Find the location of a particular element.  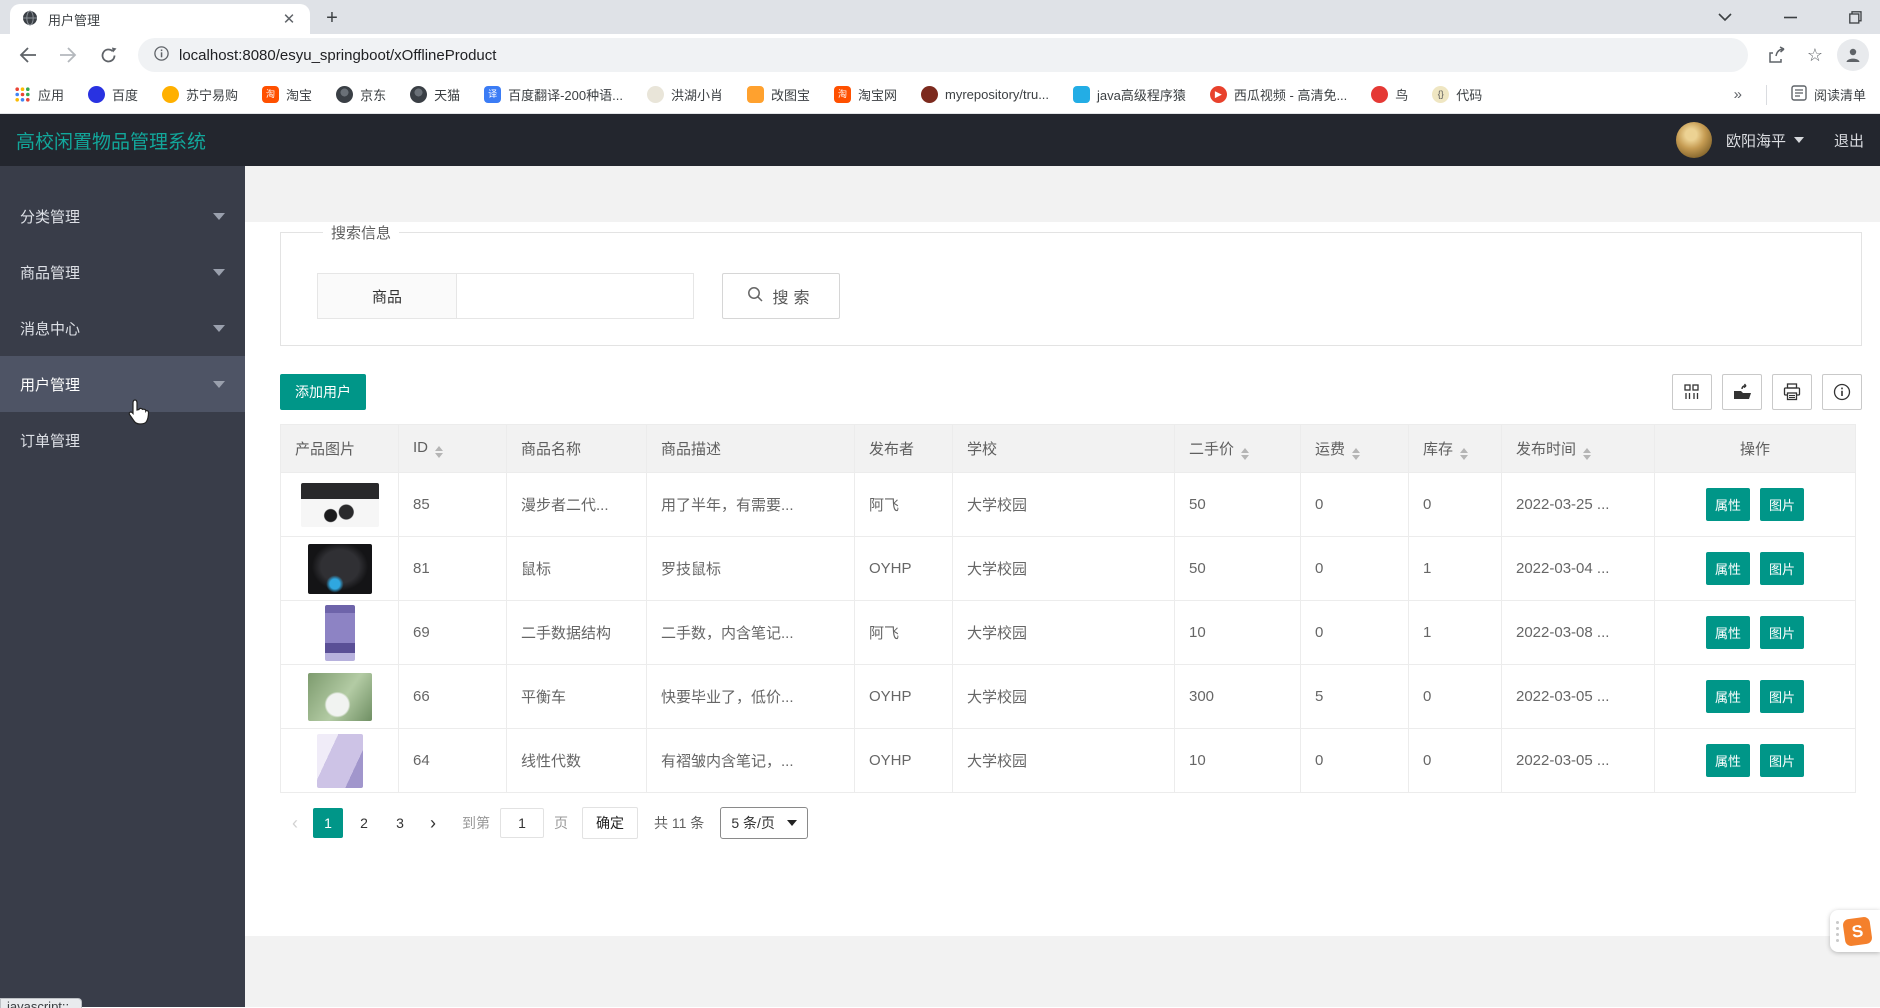

bookmark-item: 淘淘宝 is located at coordinates (287, 94).